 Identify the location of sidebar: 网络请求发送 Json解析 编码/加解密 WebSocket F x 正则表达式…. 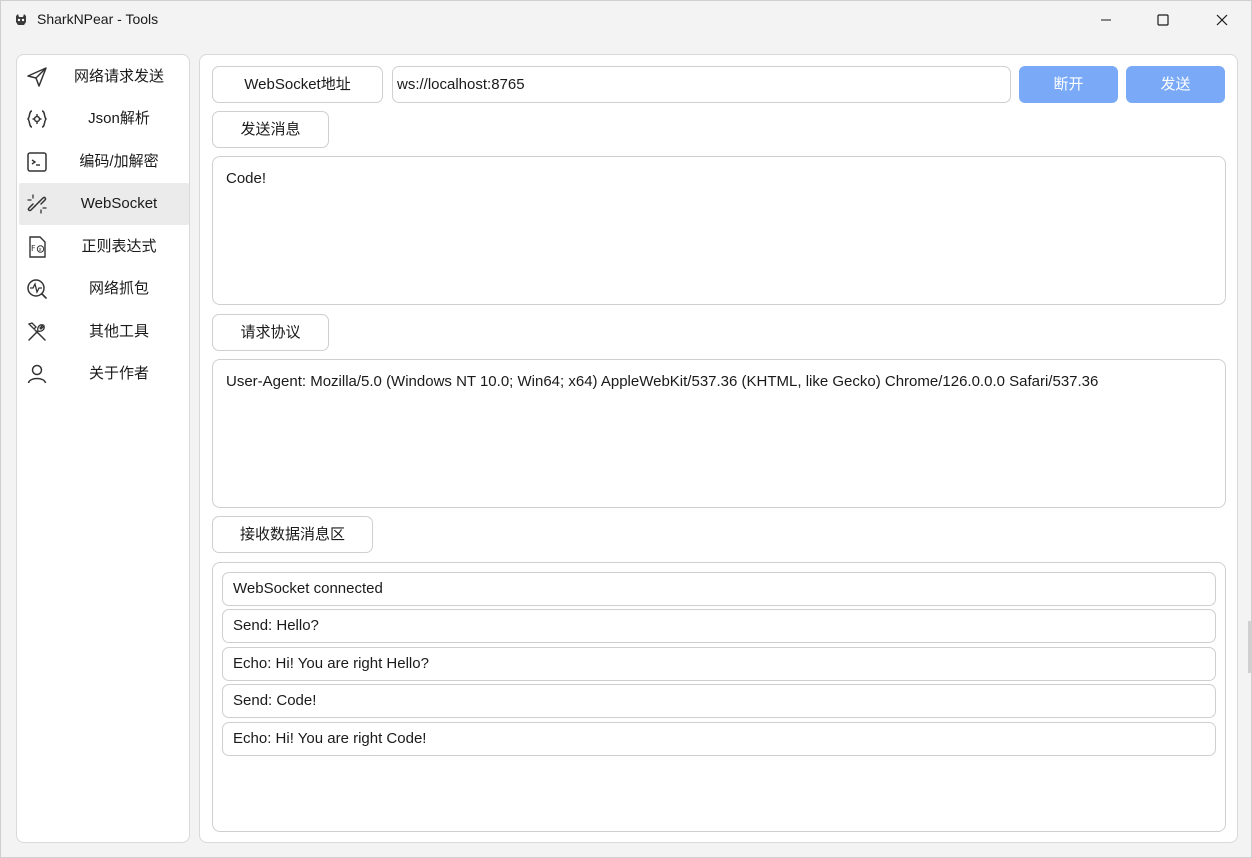
(103, 448).